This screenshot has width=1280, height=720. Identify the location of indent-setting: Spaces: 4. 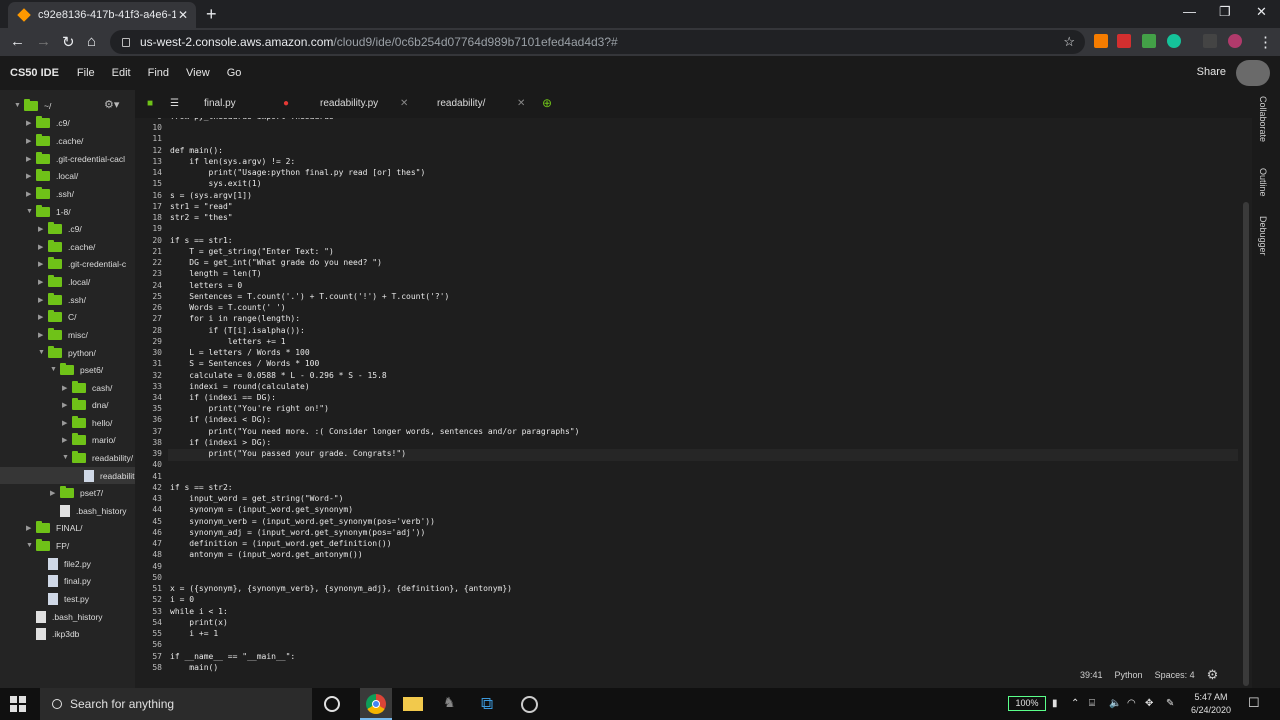
(1175, 675).